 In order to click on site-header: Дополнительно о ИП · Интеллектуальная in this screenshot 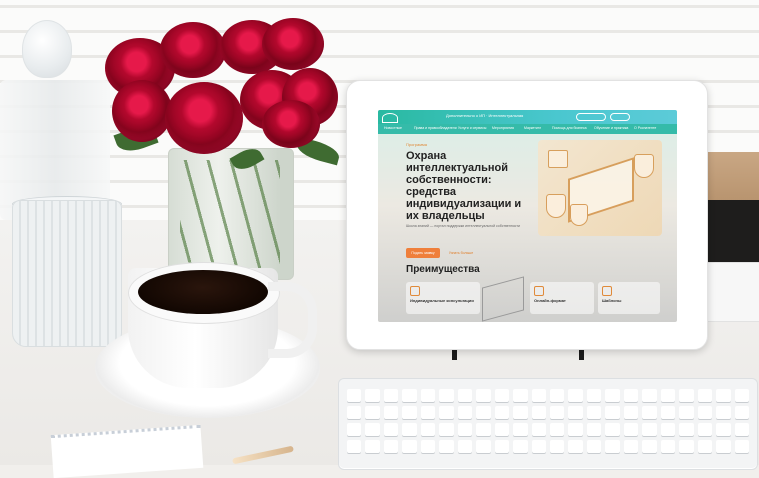, I will do `click(527, 117)`.